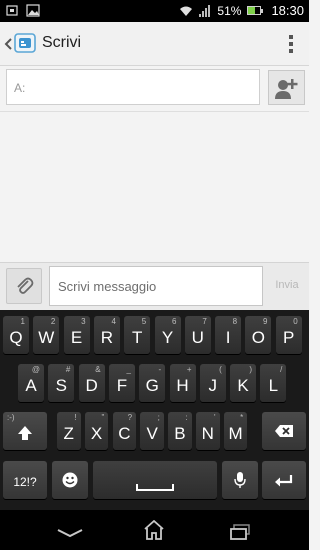 The width and height of the screenshot is (320, 550). Describe the element at coordinates (289, 337) in the screenshot. I see `key-char: P` at that location.